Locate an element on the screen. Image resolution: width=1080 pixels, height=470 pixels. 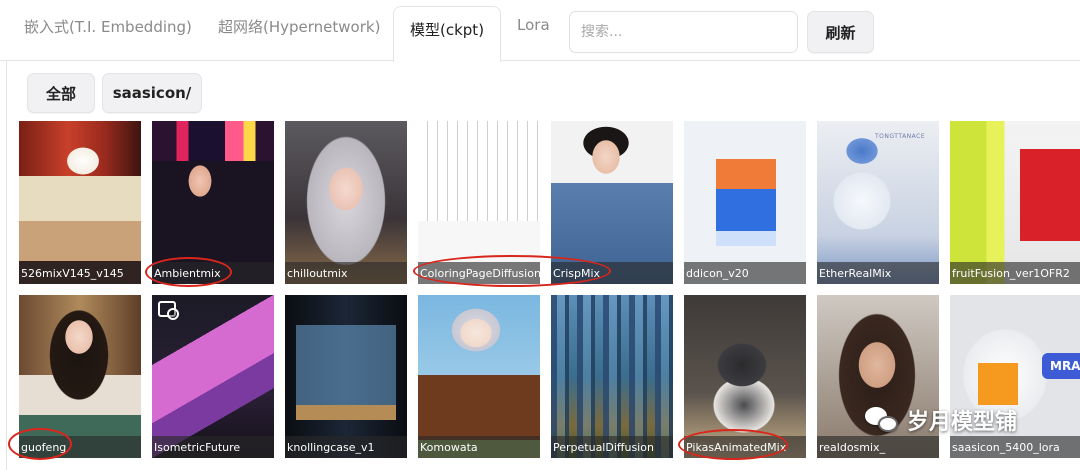
model-card-chilloutmix: chilloutmix is located at coordinates (346, 202).